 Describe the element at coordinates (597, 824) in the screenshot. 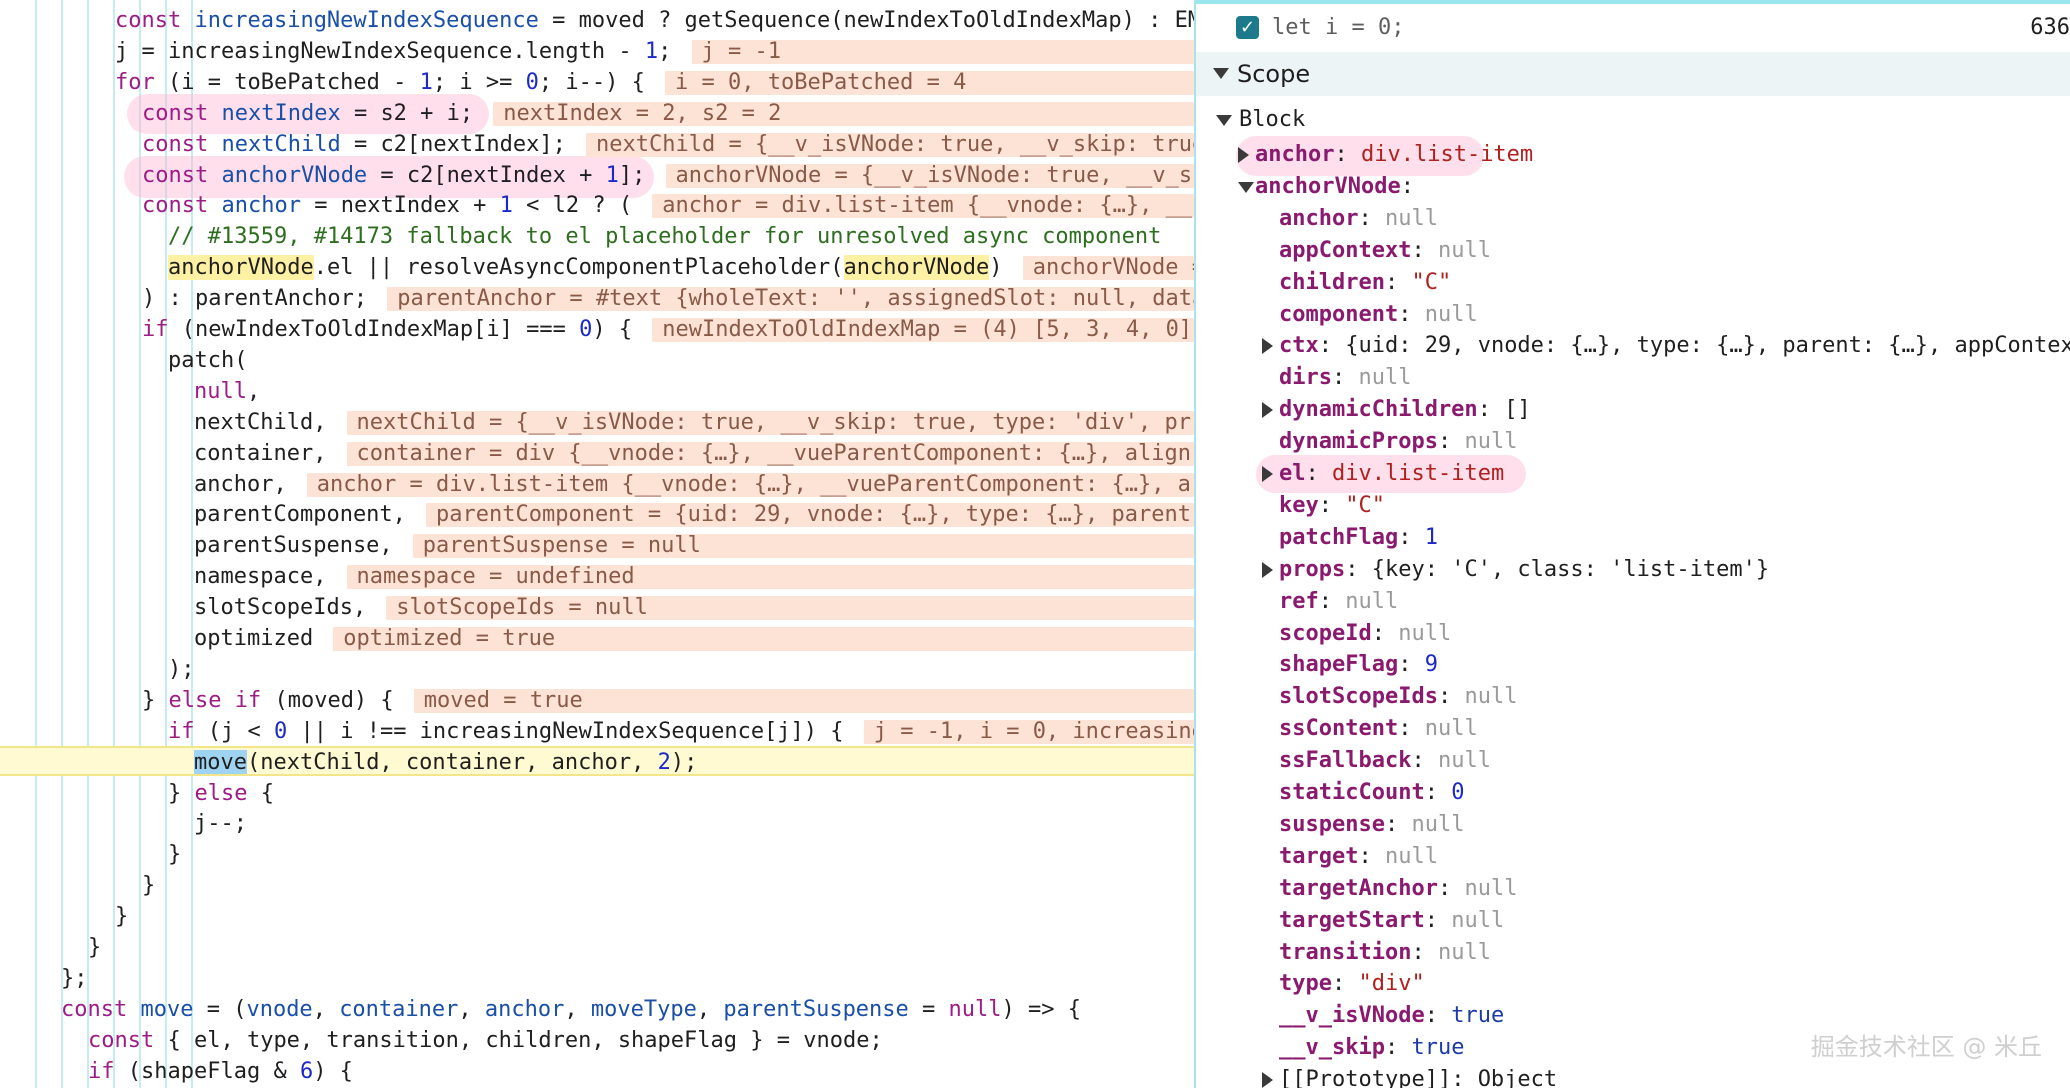

I see `code-line: j--;` at that location.